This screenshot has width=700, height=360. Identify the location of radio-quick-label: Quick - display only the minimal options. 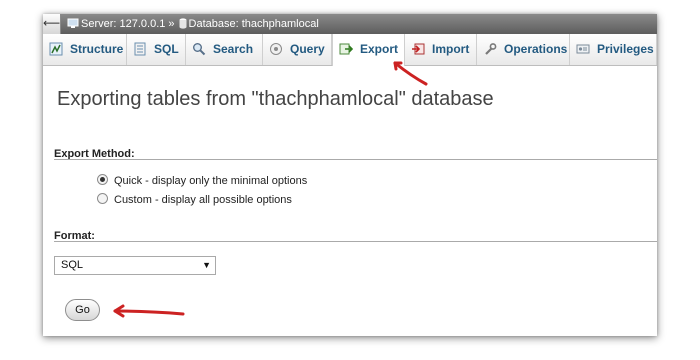
(211, 181).